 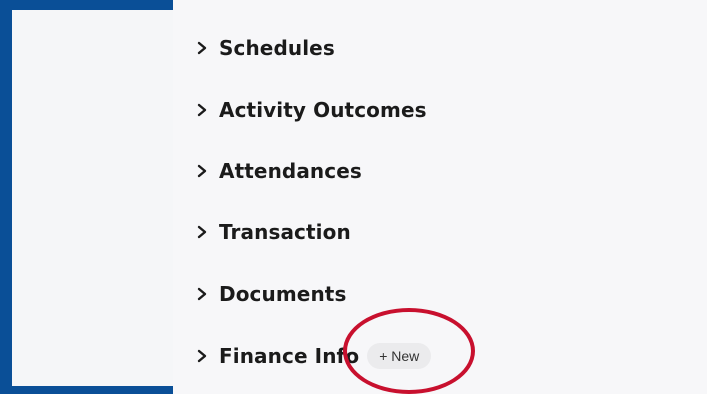 I want to click on new-finance-info-button: + New, so click(x=399, y=356).